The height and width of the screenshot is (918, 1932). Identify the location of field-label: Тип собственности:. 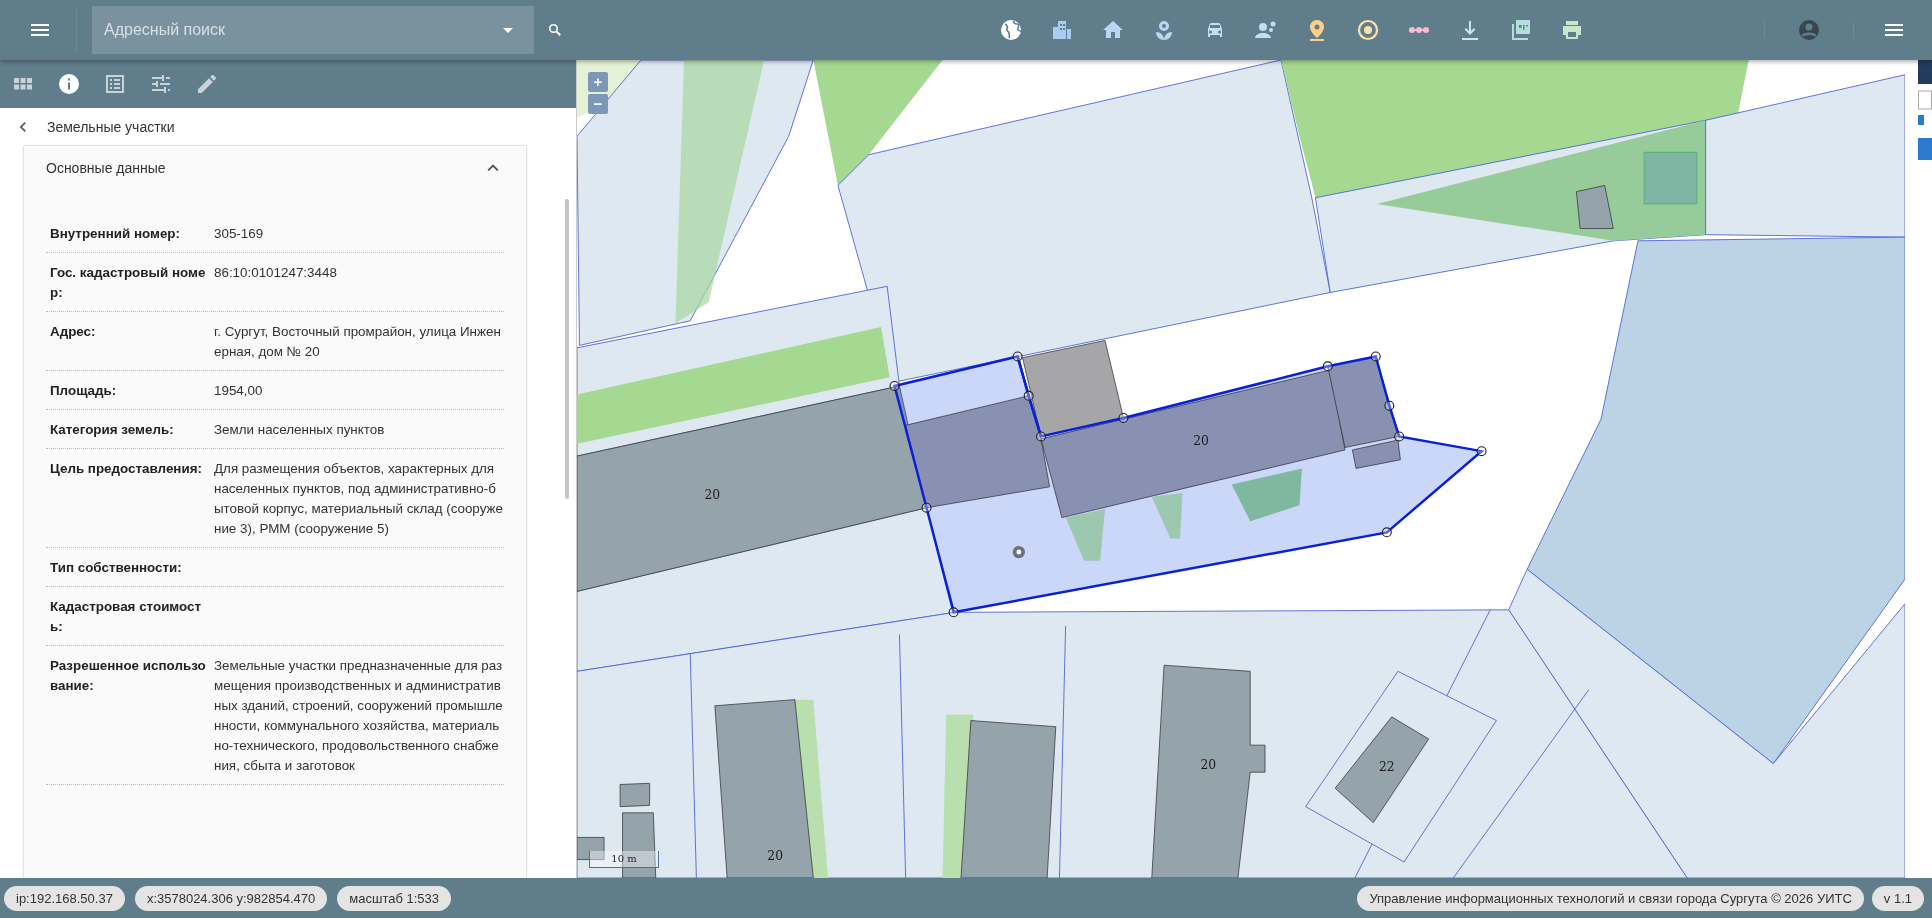
(116, 568).